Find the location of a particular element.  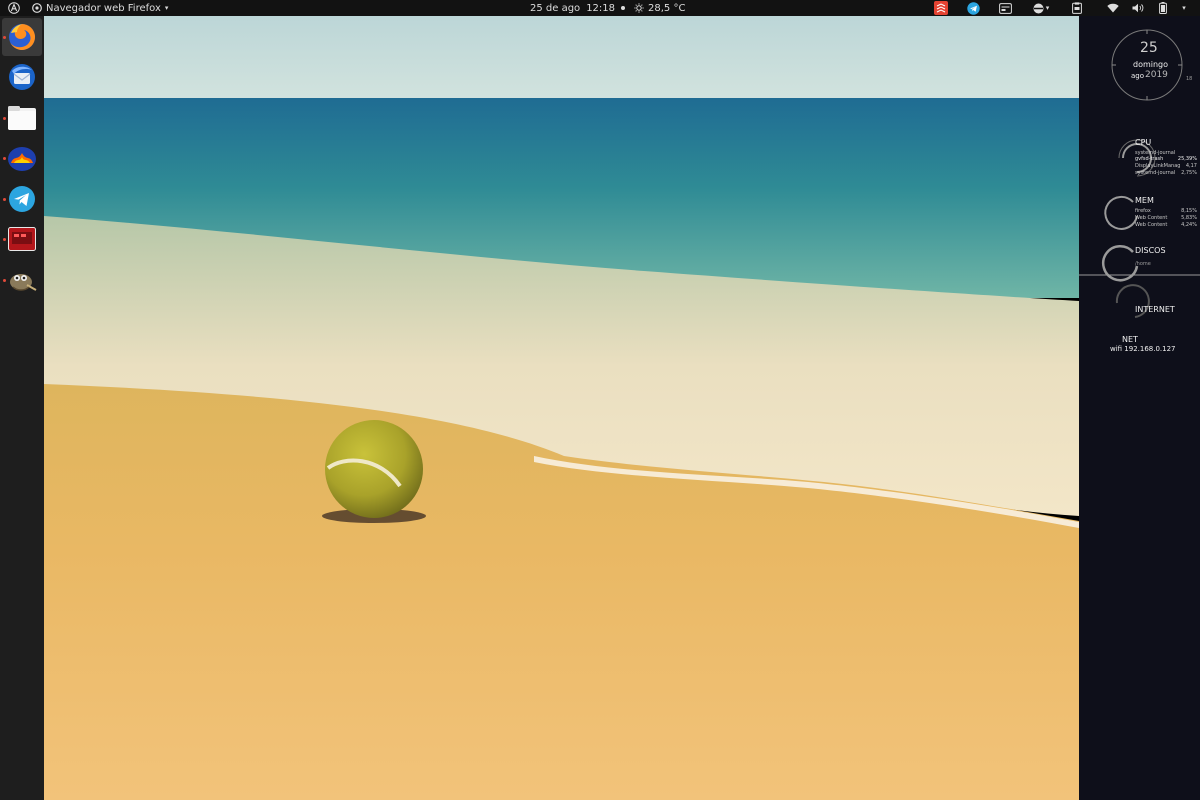

app-4-icon is located at coordinates (22, 159).